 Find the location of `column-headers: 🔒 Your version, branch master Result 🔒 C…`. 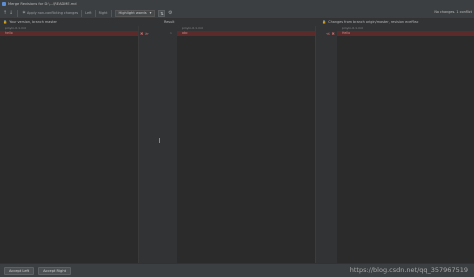

column-headers: 🔒 Your version, branch master Result 🔒 C… is located at coordinates (237, 22).